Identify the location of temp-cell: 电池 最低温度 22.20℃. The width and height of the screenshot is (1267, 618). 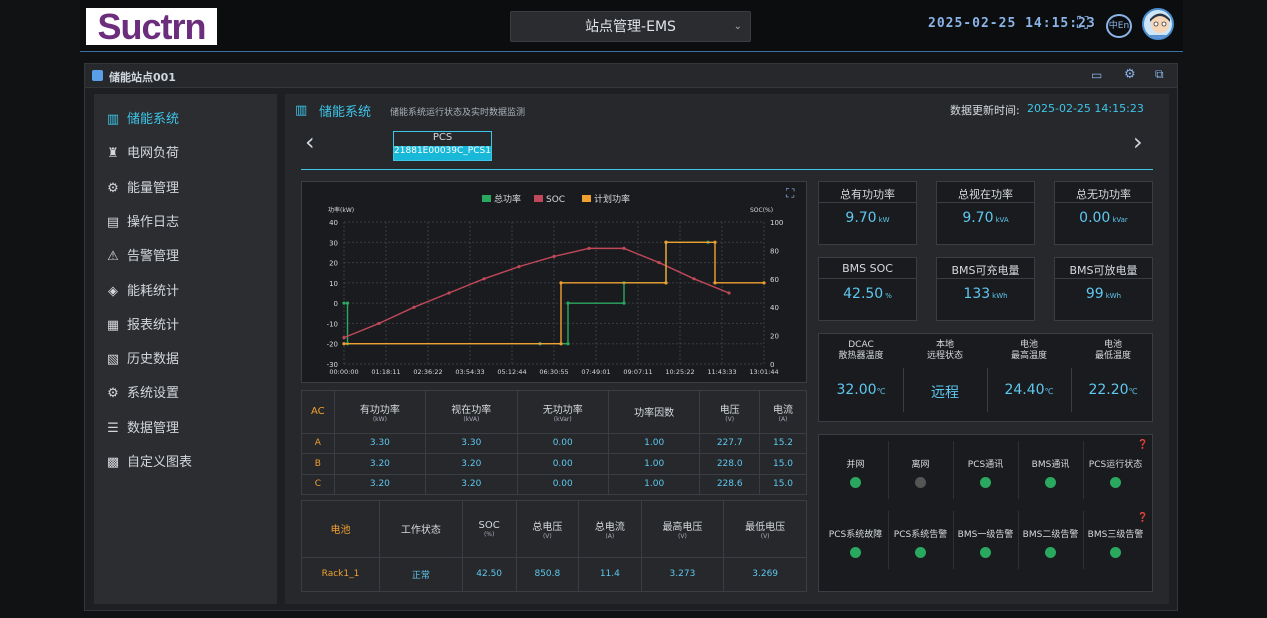
(1113, 378).